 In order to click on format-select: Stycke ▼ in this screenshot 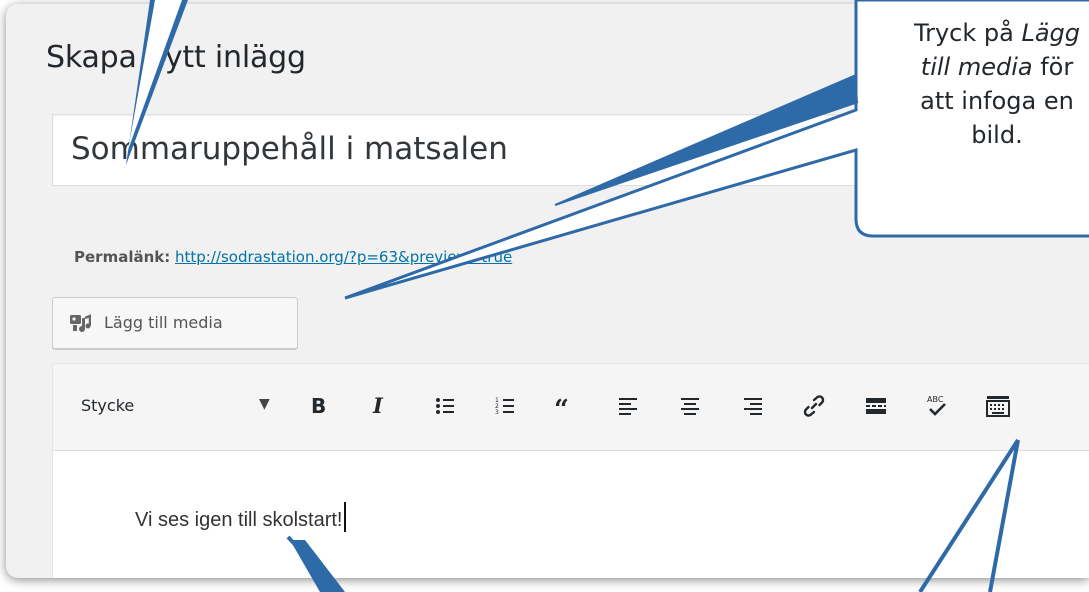, I will do `click(183, 406)`.